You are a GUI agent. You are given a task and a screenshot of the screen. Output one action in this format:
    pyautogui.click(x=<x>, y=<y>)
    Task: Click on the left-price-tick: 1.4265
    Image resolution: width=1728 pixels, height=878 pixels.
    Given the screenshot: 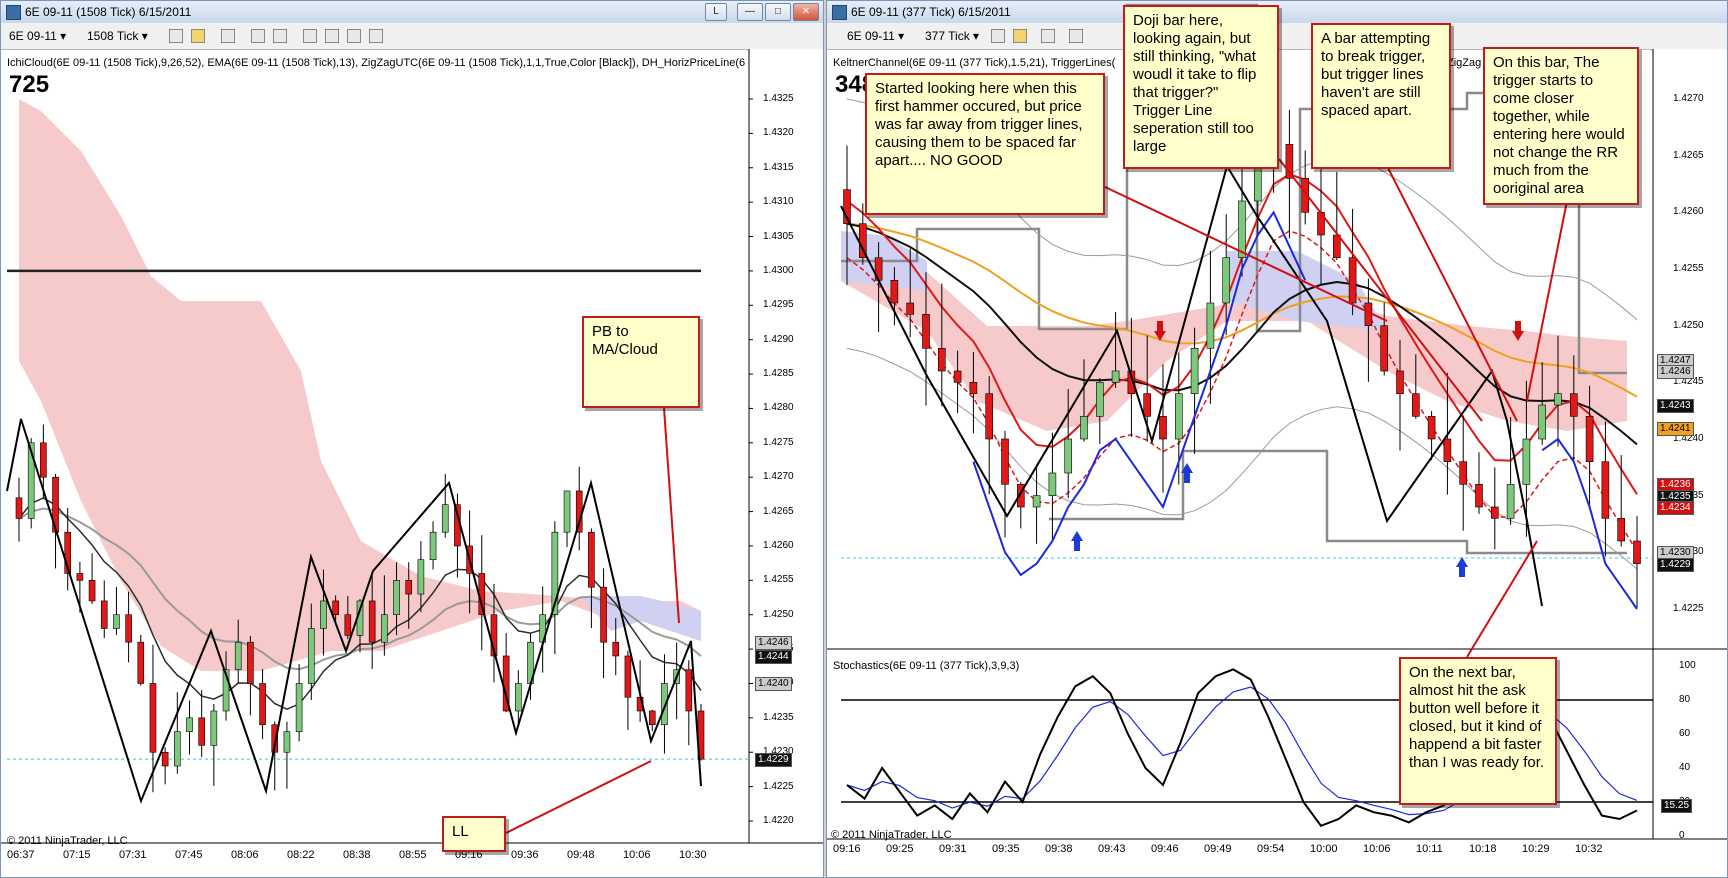 What is the action you would take?
    pyautogui.click(x=778, y=511)
    